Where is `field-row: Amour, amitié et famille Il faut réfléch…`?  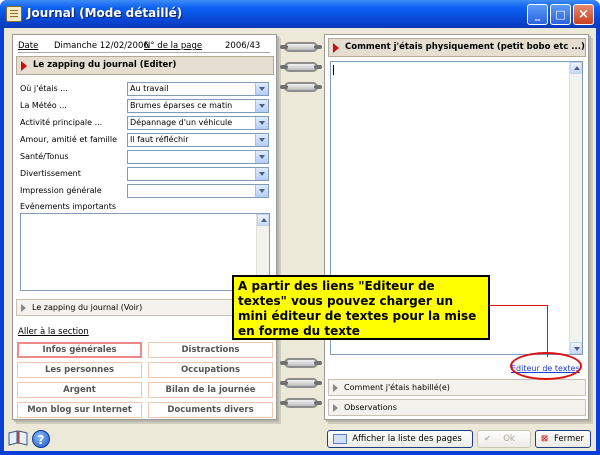
field-row: Amour, amitié et famille Il faut réfléch… is located at coordinates (145, 140).